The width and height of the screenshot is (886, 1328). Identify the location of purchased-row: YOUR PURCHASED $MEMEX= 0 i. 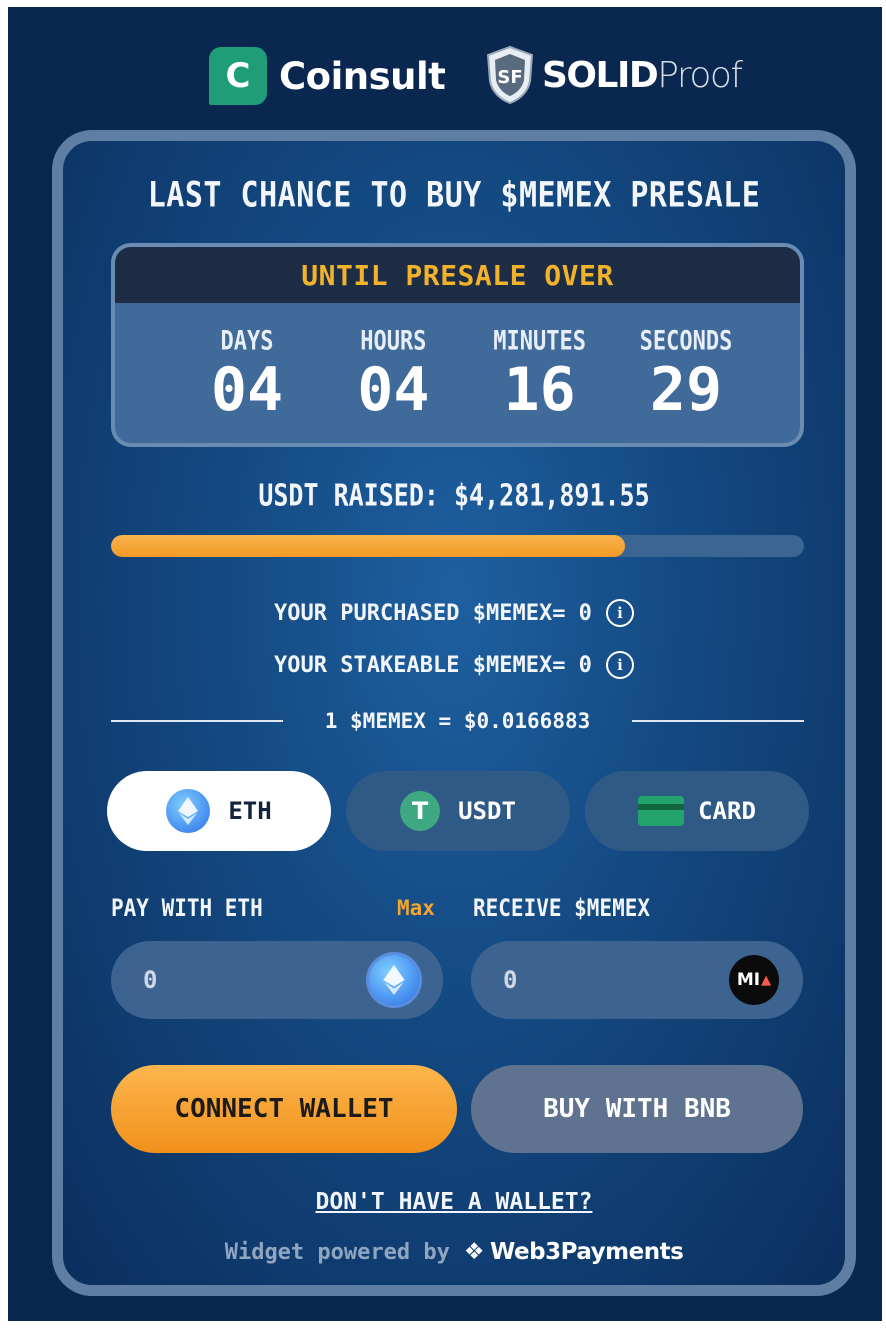
(454, 613).